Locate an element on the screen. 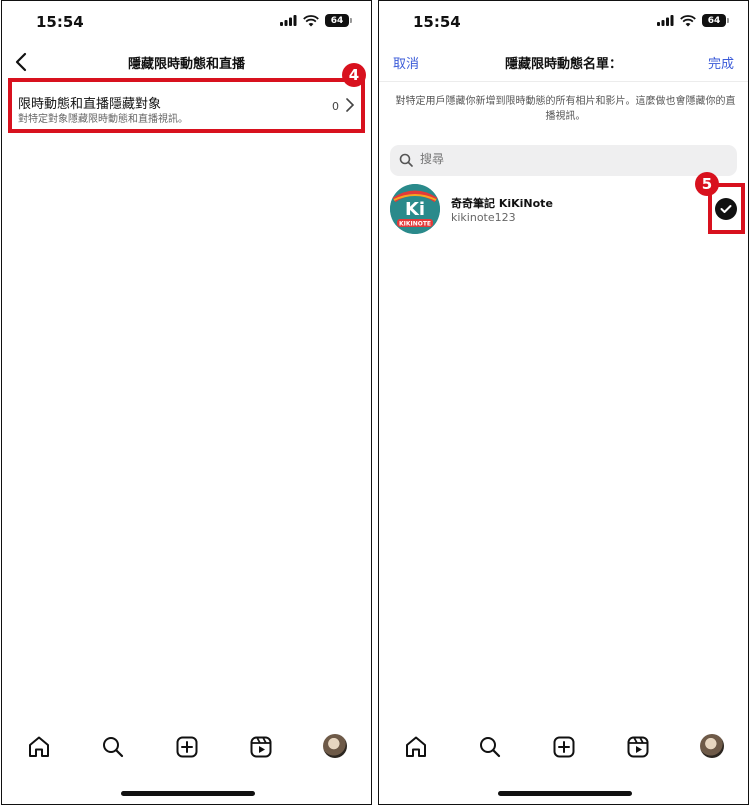 The width and height of the screenshot is (750, 807). avatar-banner: KIKINOTE is located at coordinates (415, 224).